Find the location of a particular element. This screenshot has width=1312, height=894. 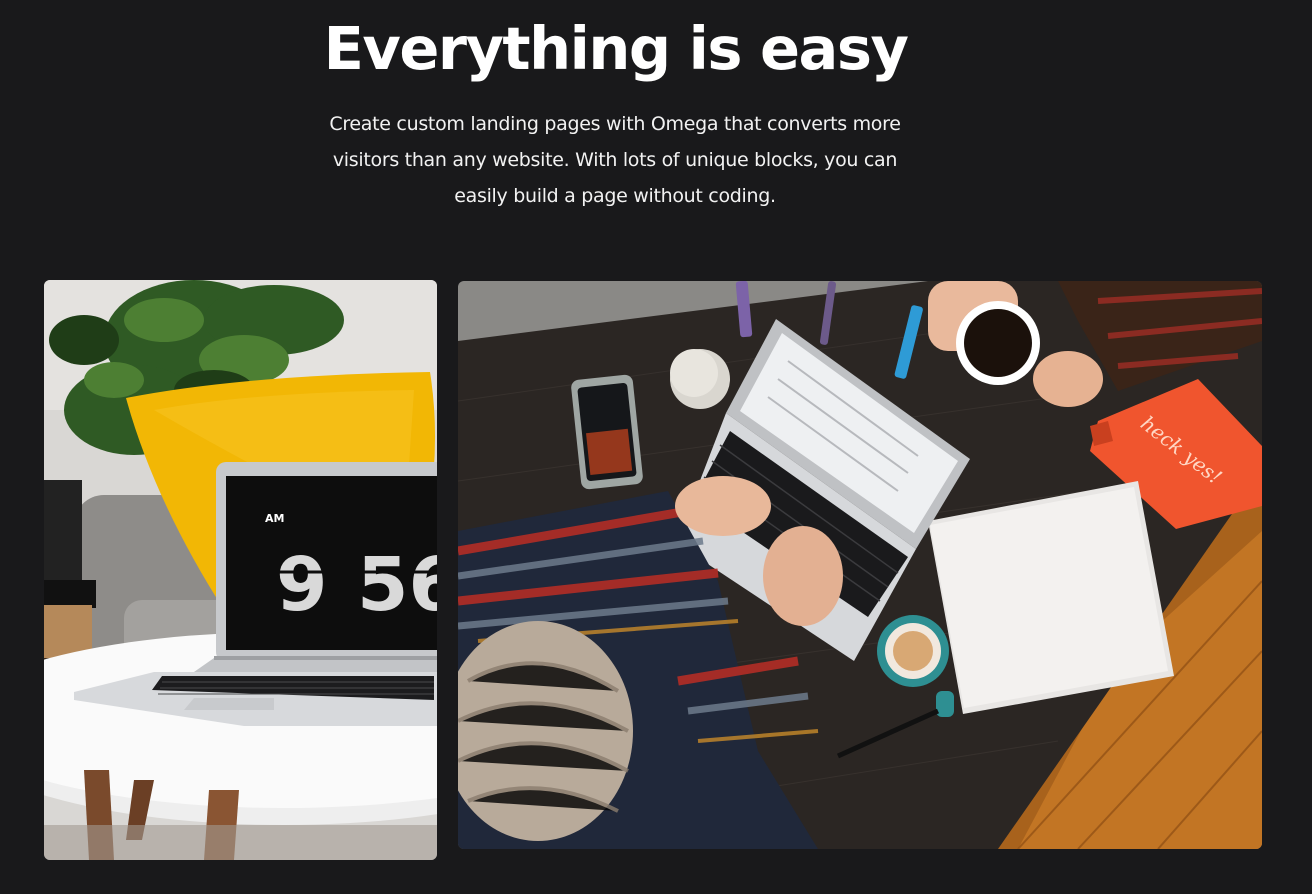

clock-hour: 9 is located at coordinates (302, 585).